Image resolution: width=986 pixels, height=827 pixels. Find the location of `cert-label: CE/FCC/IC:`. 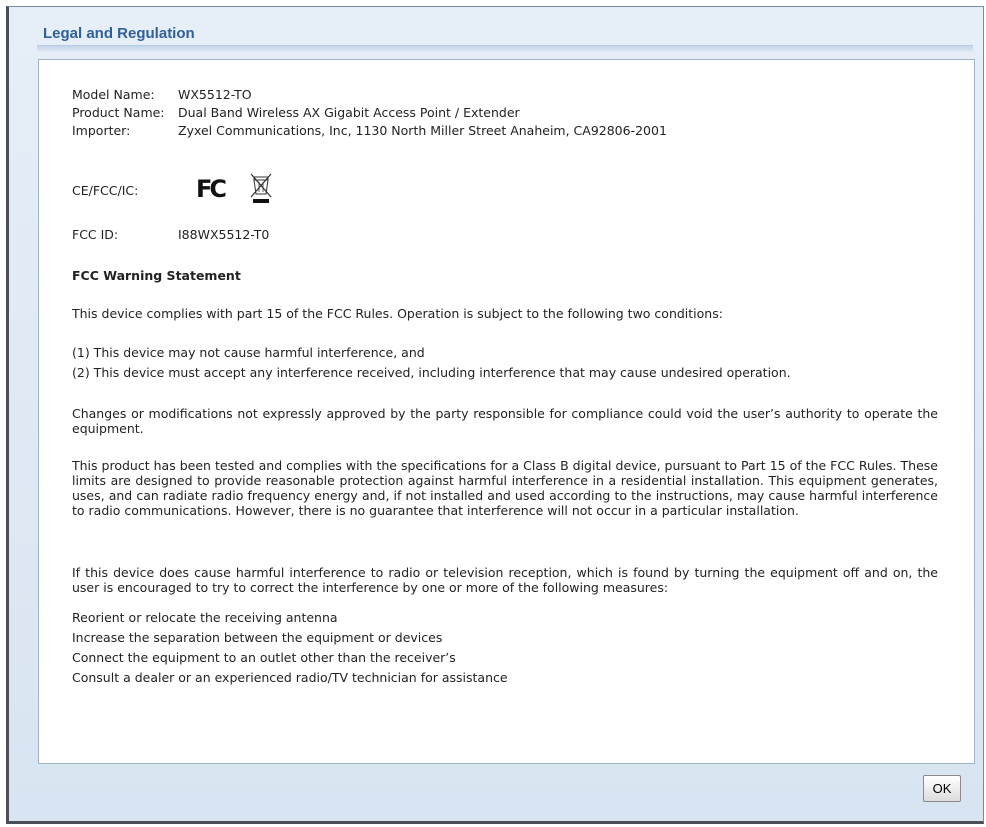

cert-label: CE/FCC/IC: is located at coordinates (105, 190).